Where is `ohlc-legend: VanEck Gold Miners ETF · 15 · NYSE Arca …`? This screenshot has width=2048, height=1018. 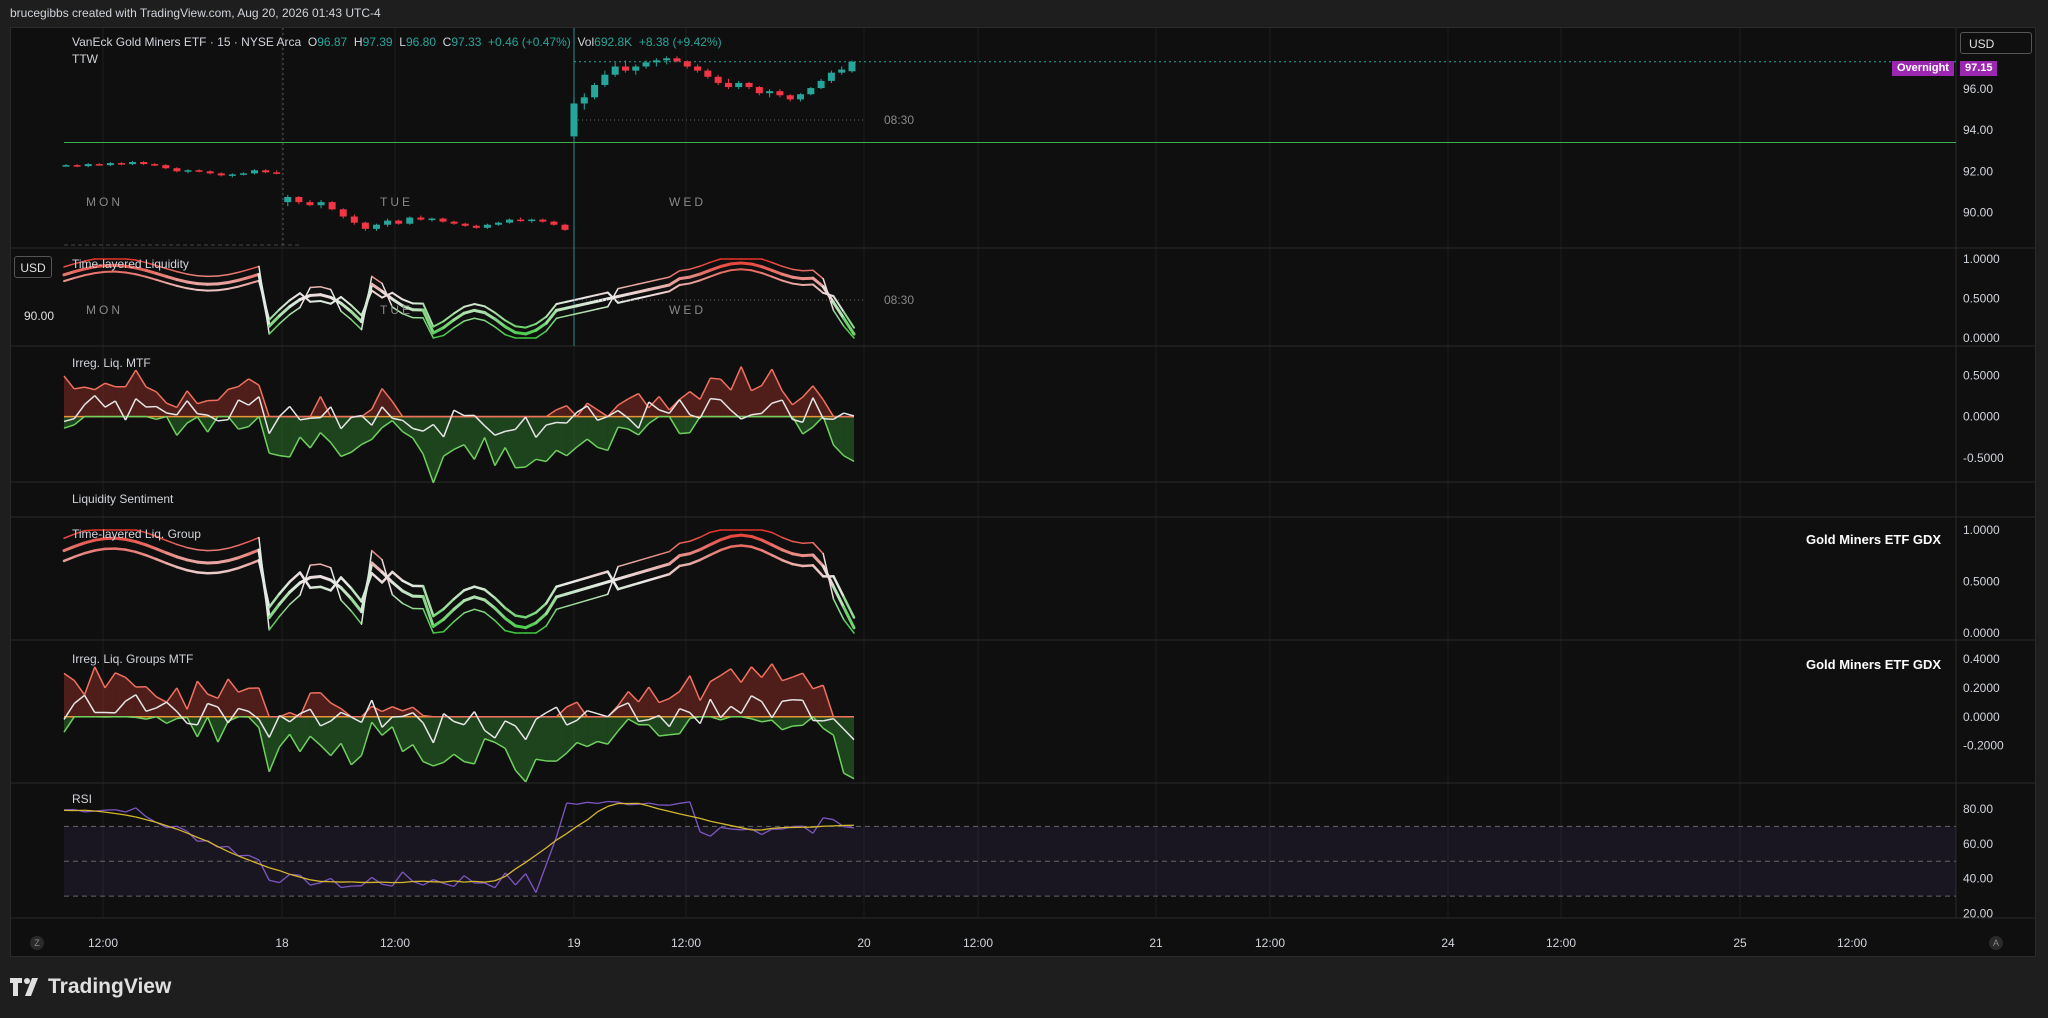 ohlc-legend: VanEck Gold Miners ETF · 15 · NYSE Arca … is located at coordinates (397, 42).